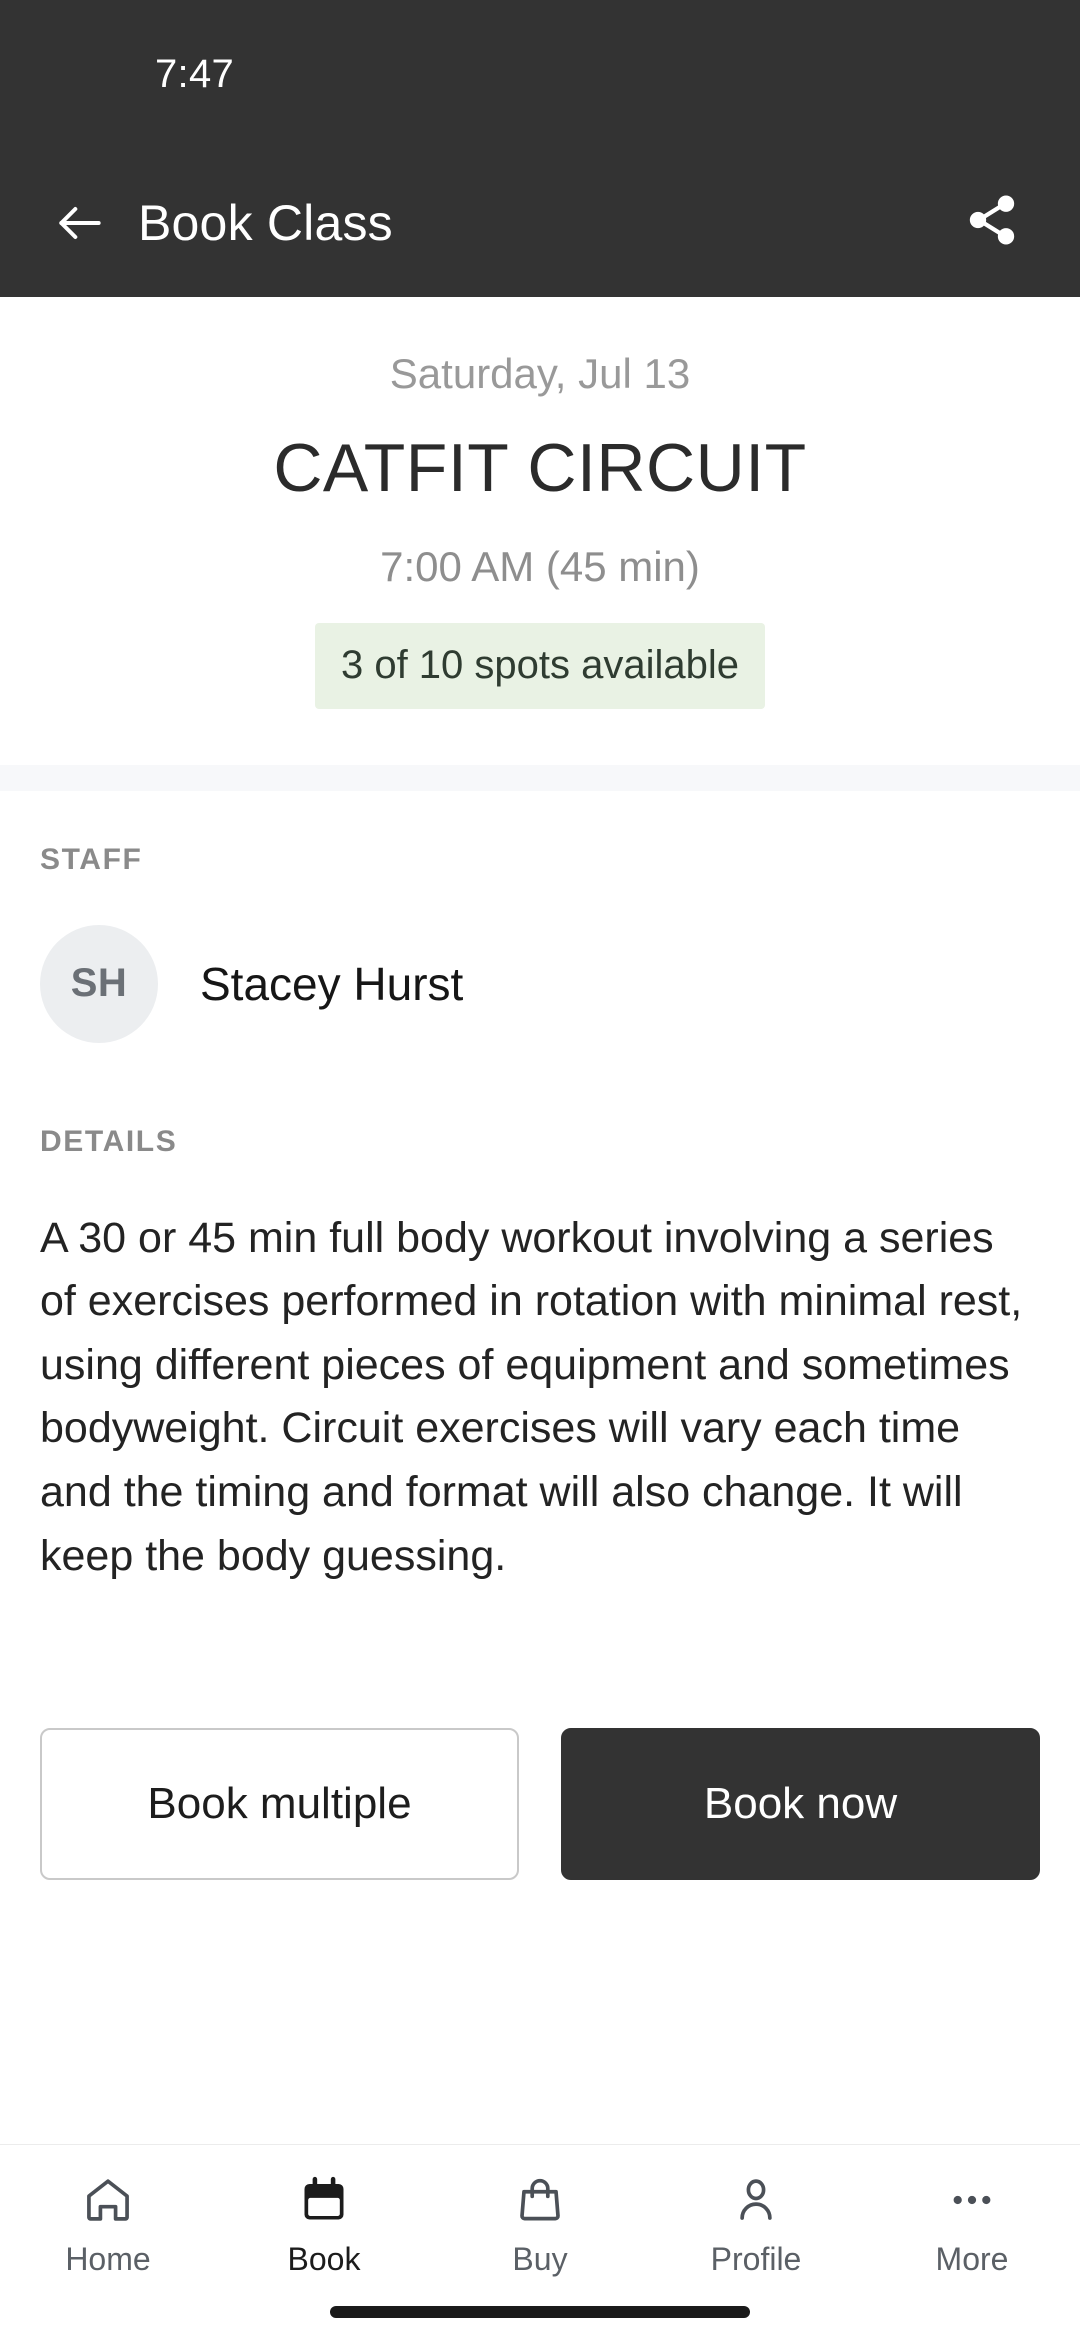  I want to click on section-divider, so click(540, 777).